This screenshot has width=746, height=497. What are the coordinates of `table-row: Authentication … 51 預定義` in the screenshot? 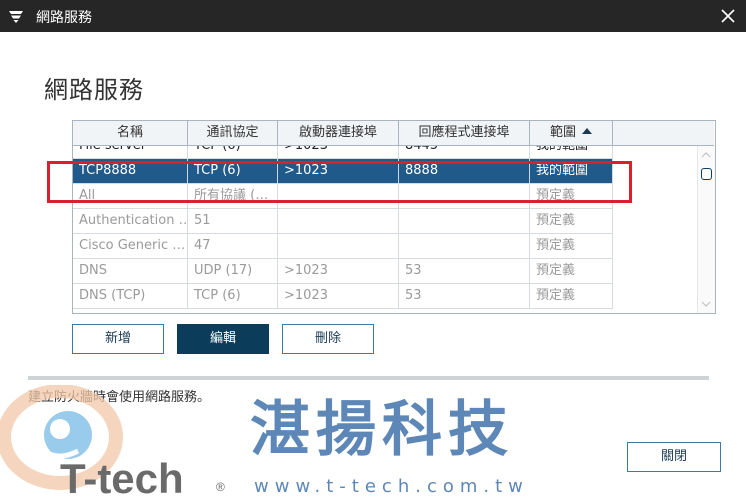 It's located at (343, 221).